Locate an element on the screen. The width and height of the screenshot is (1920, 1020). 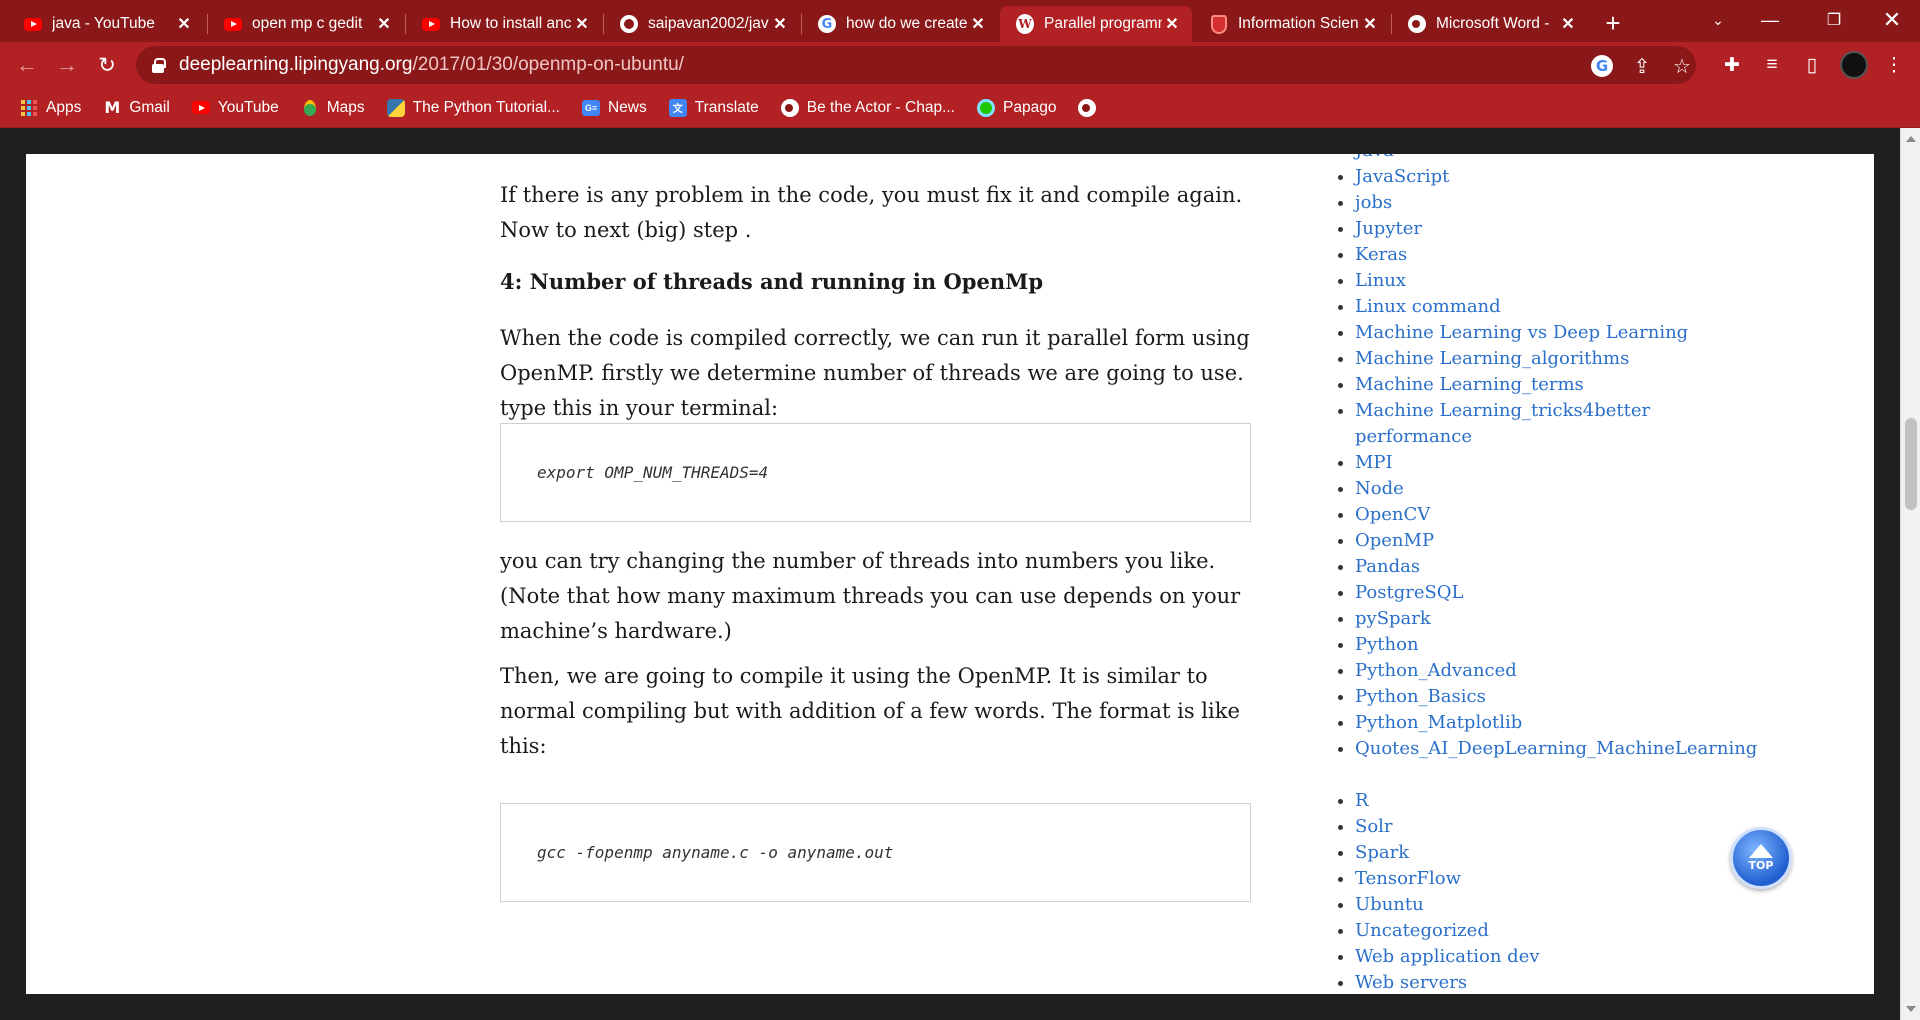
tab-title: saipavan2002/jav is located at coordinates (708, 23).